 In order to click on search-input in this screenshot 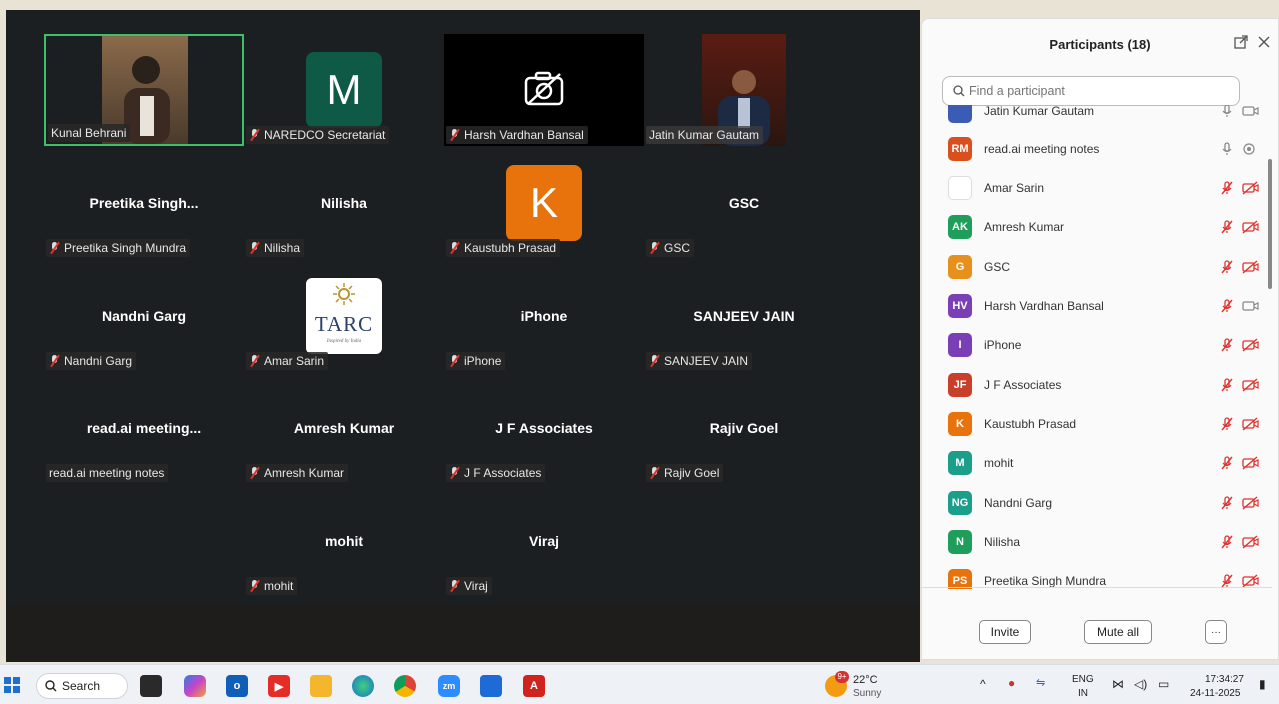, I will do `click(1099, 91)`.